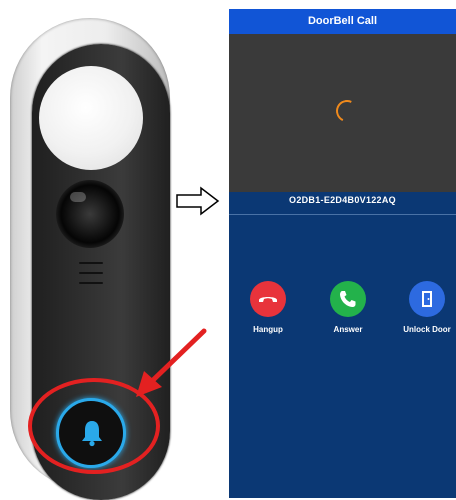 This screenshot has width=456, height=500. I want to click on phone-hangup-icon, so click(268, 299).